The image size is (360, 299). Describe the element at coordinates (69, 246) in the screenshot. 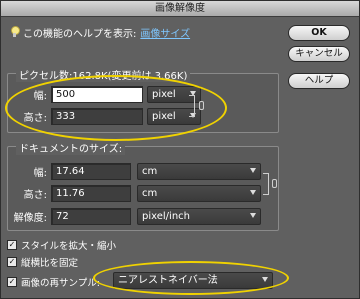

I see `scale-styles-label: スタイルを拡大・縮小` at that location.